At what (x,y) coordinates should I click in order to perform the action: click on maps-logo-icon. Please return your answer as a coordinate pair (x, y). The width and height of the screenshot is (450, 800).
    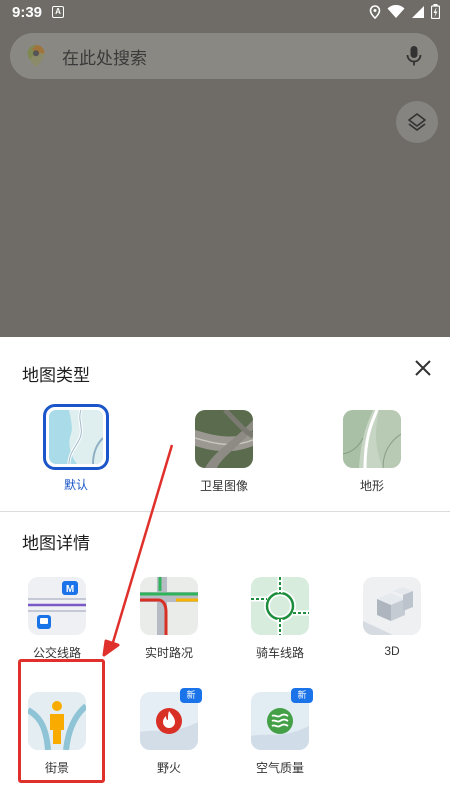
    Looking at the image, I should click on (36, 56).